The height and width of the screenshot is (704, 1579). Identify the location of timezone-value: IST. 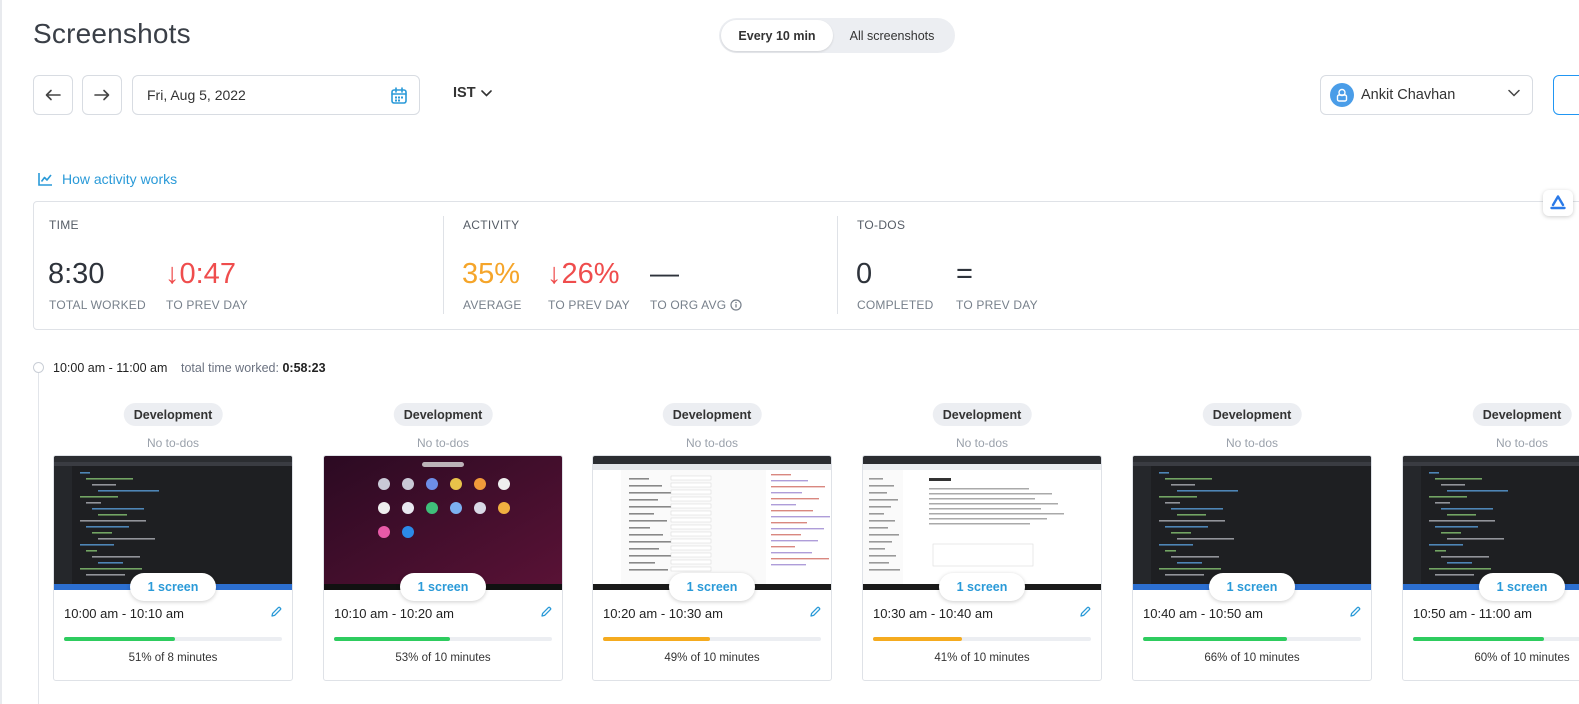
(464, 93).